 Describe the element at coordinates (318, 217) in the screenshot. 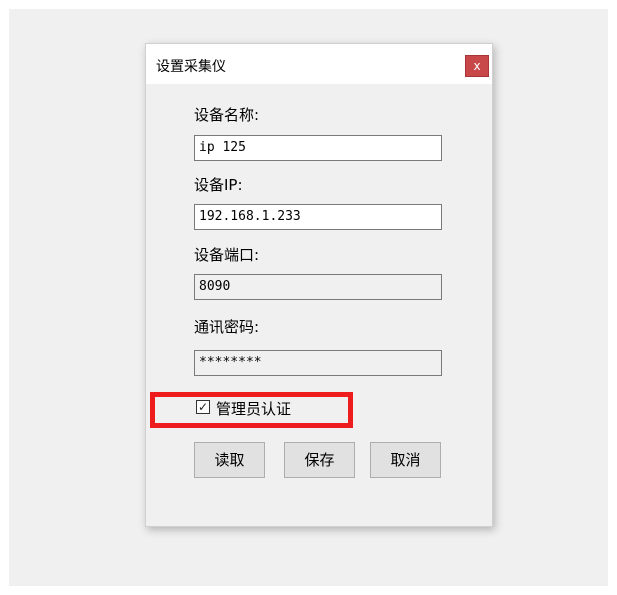

I see `device-ip-field: 192.168.1.233` at that location.